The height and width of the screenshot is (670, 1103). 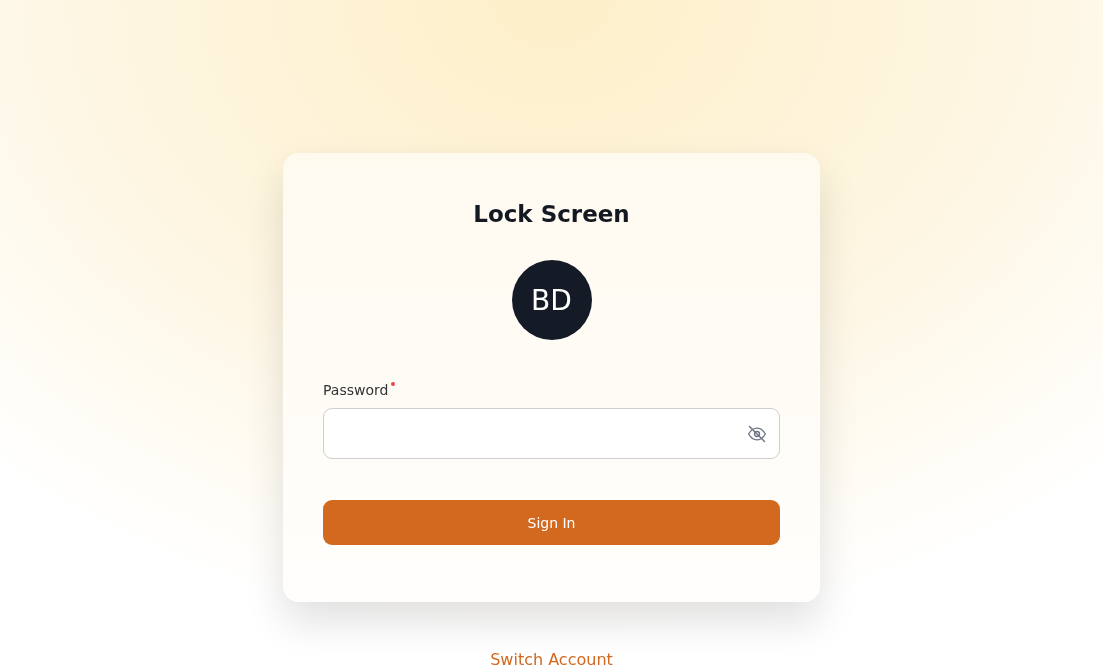 I want to click on avatar: BD, so click(x=551, y=300).